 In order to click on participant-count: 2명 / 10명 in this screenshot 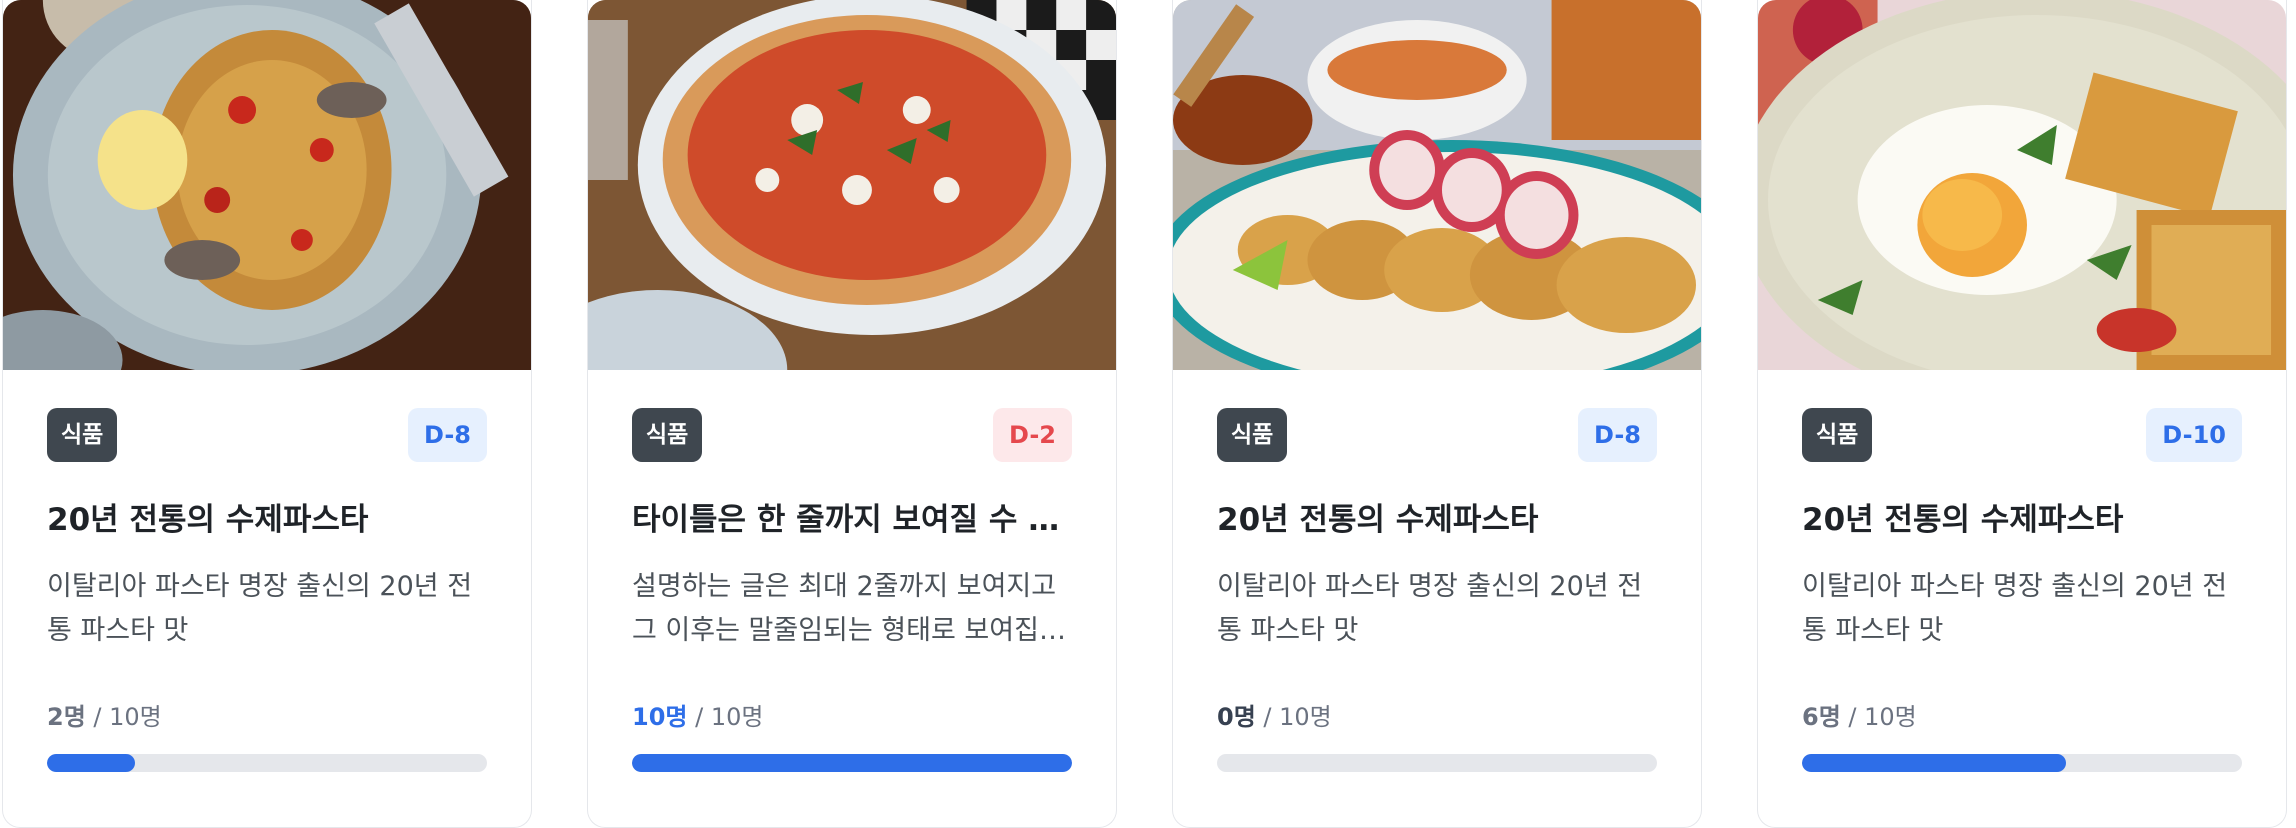, I will do `click(104, 717)`.